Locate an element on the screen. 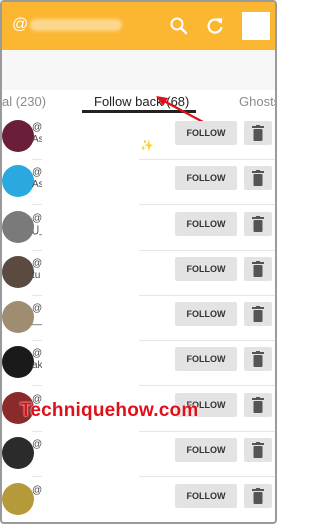 This screenshot has height=524, width=320. user-handle: @ tu is located at coordinates (37, 270).